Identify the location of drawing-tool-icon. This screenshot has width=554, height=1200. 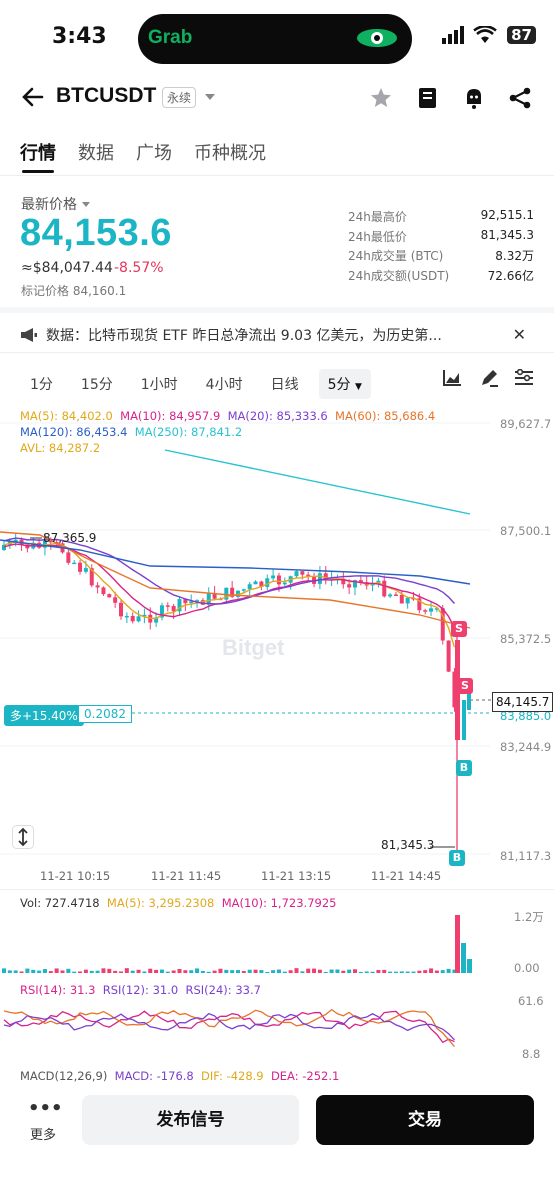
(489, 378).